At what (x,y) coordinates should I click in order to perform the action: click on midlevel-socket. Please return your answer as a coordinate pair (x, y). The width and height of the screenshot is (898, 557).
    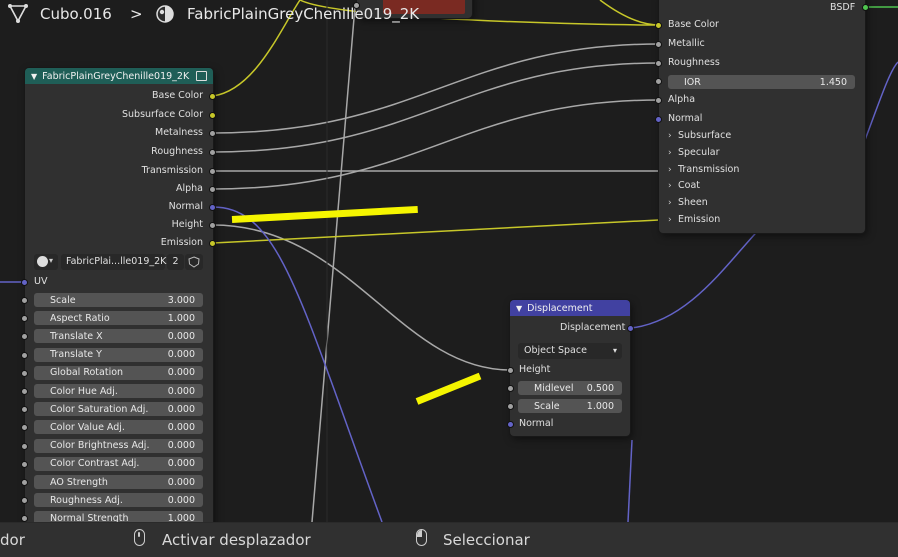
    Looking at the image, I should click on (510, 388).